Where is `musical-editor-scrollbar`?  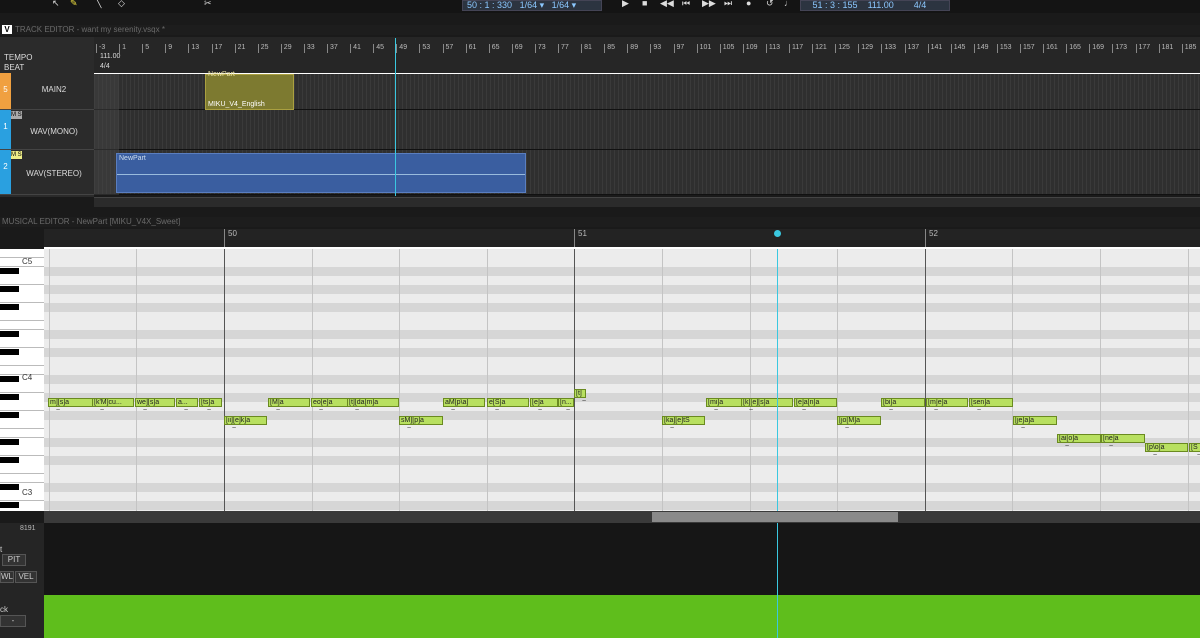 musical-editor-scrollbar is located at coordinates (622, 517).